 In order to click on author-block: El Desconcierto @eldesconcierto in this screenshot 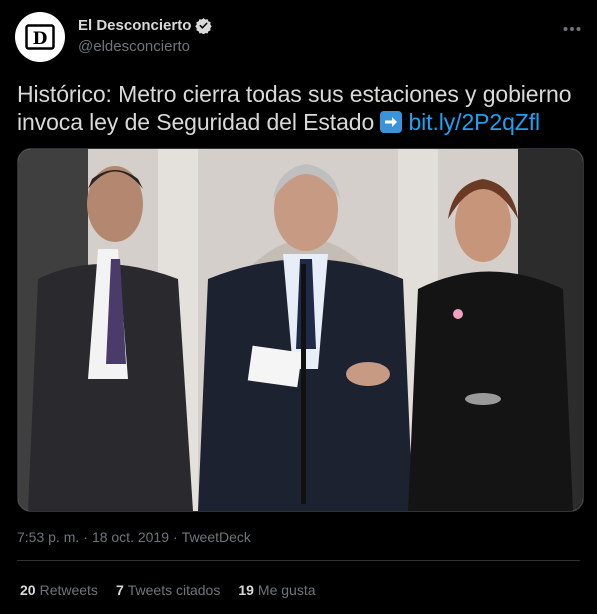, I will do `click(145, 36)`.